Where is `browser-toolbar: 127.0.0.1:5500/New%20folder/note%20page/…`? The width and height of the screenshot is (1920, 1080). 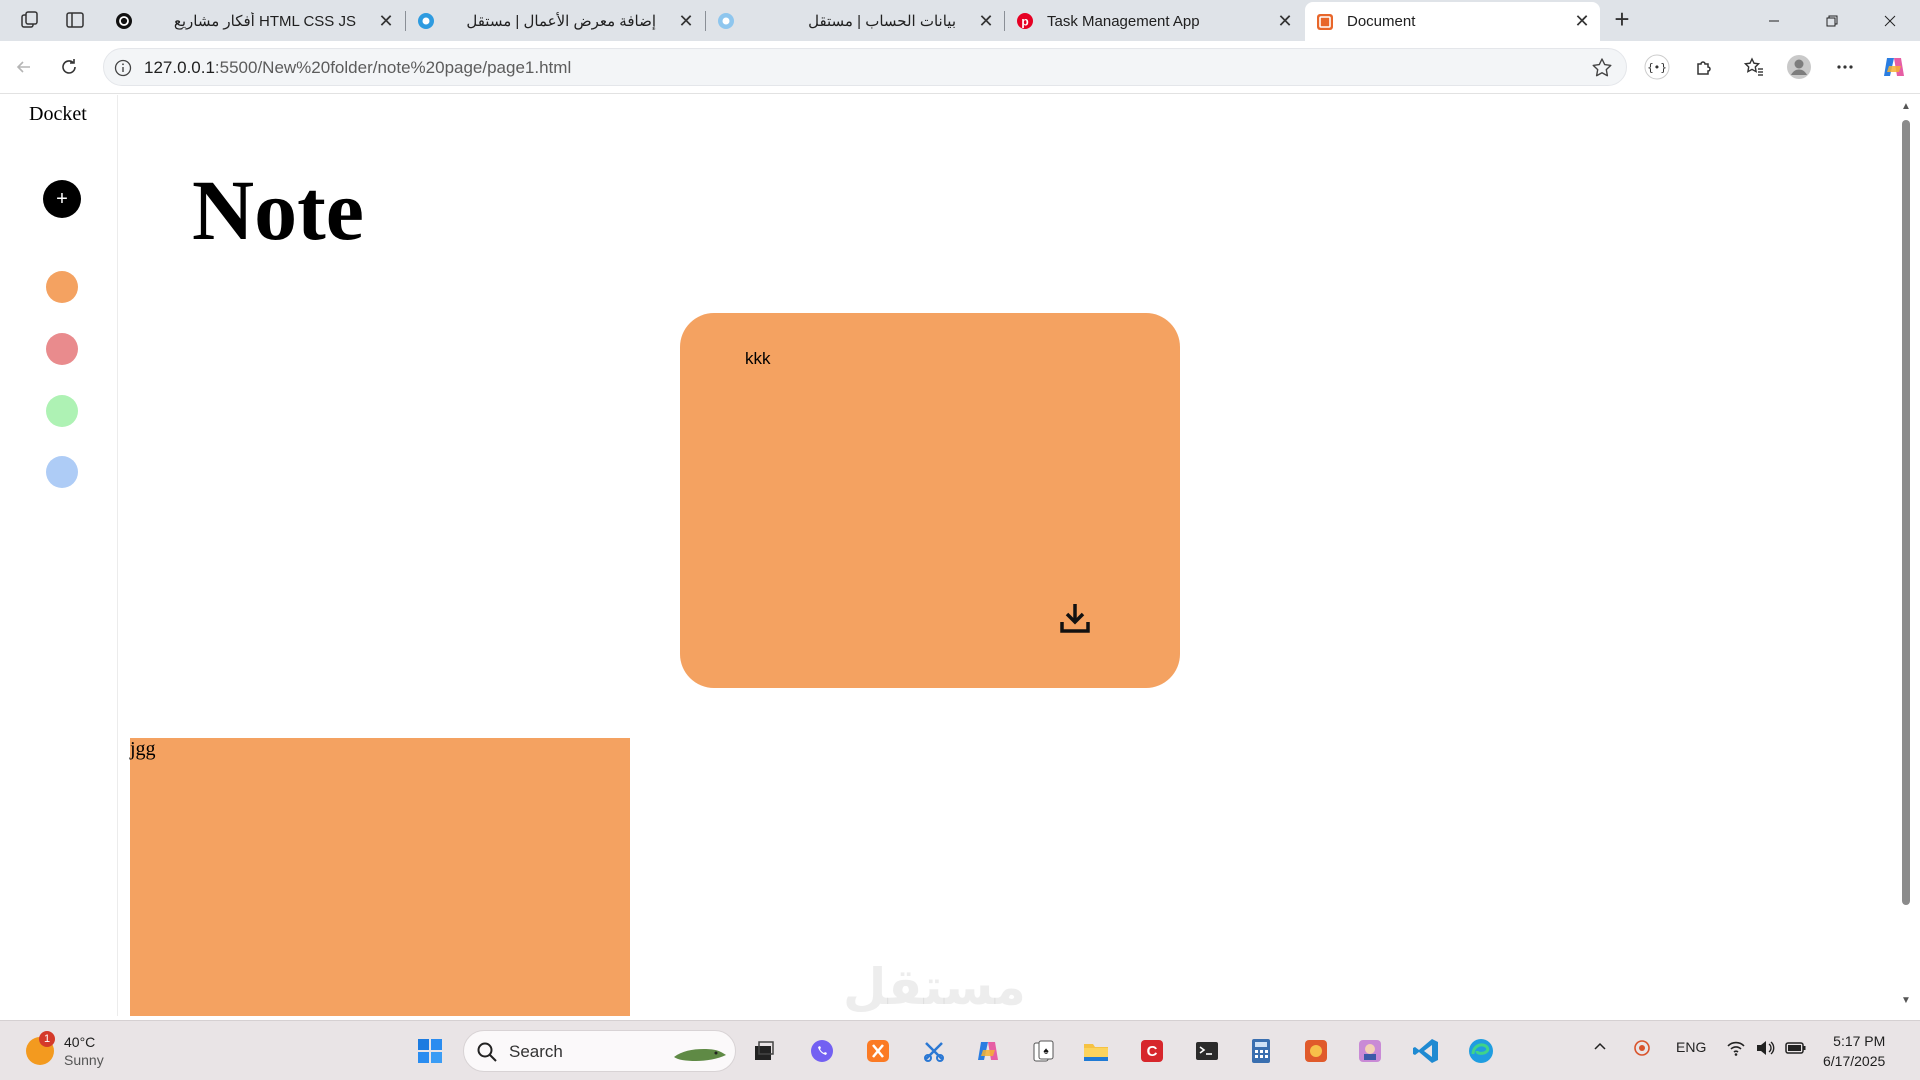 browser-toolbar: 127.0.0.1:5500/New%20folder/note%20page/… is located at coordinates (960, 67).